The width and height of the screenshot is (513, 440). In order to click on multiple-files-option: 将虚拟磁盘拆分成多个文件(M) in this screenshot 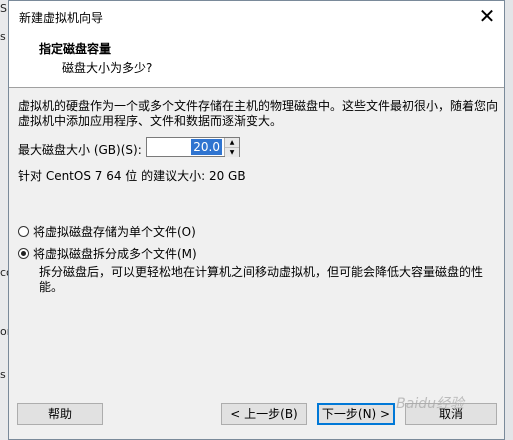, I will do `click(107, 253)`.